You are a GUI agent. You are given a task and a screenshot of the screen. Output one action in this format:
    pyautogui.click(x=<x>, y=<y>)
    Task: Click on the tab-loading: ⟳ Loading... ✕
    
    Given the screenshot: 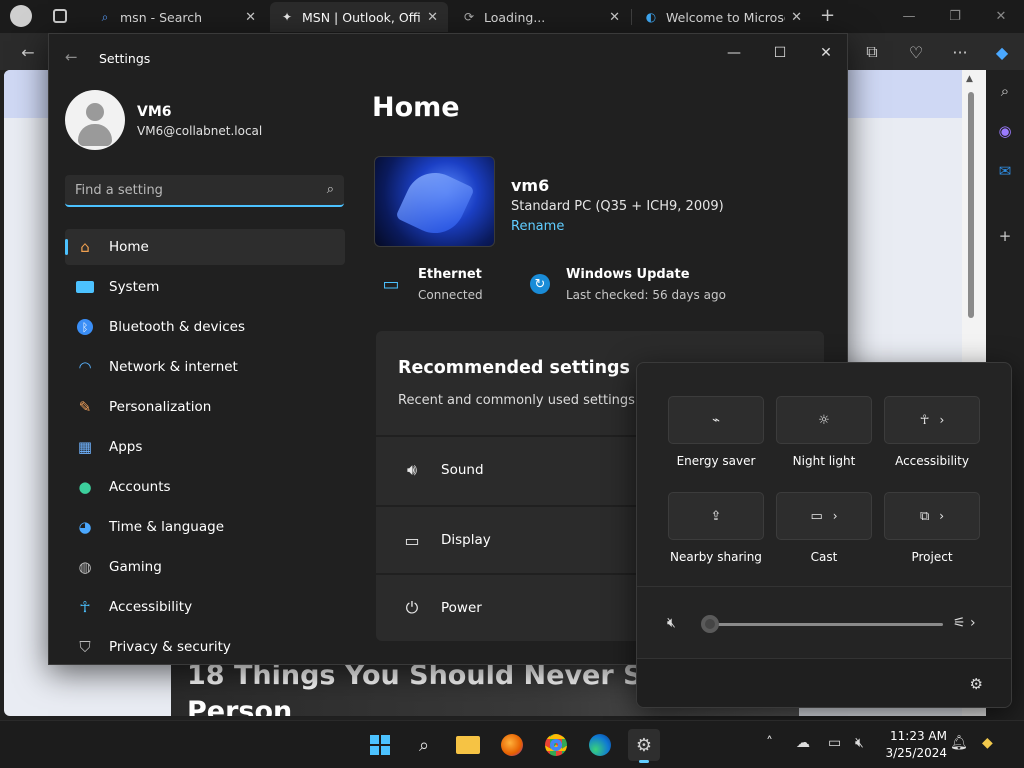 What is the action you would take?
    pyautogui.click(x=541, y=17)
    